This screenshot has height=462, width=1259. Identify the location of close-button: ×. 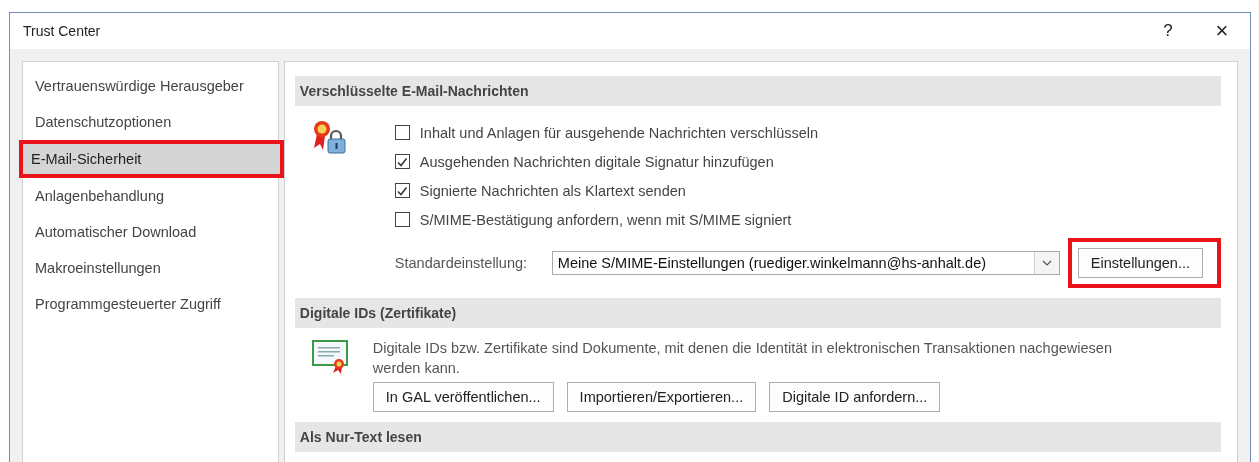
(1222, 31).